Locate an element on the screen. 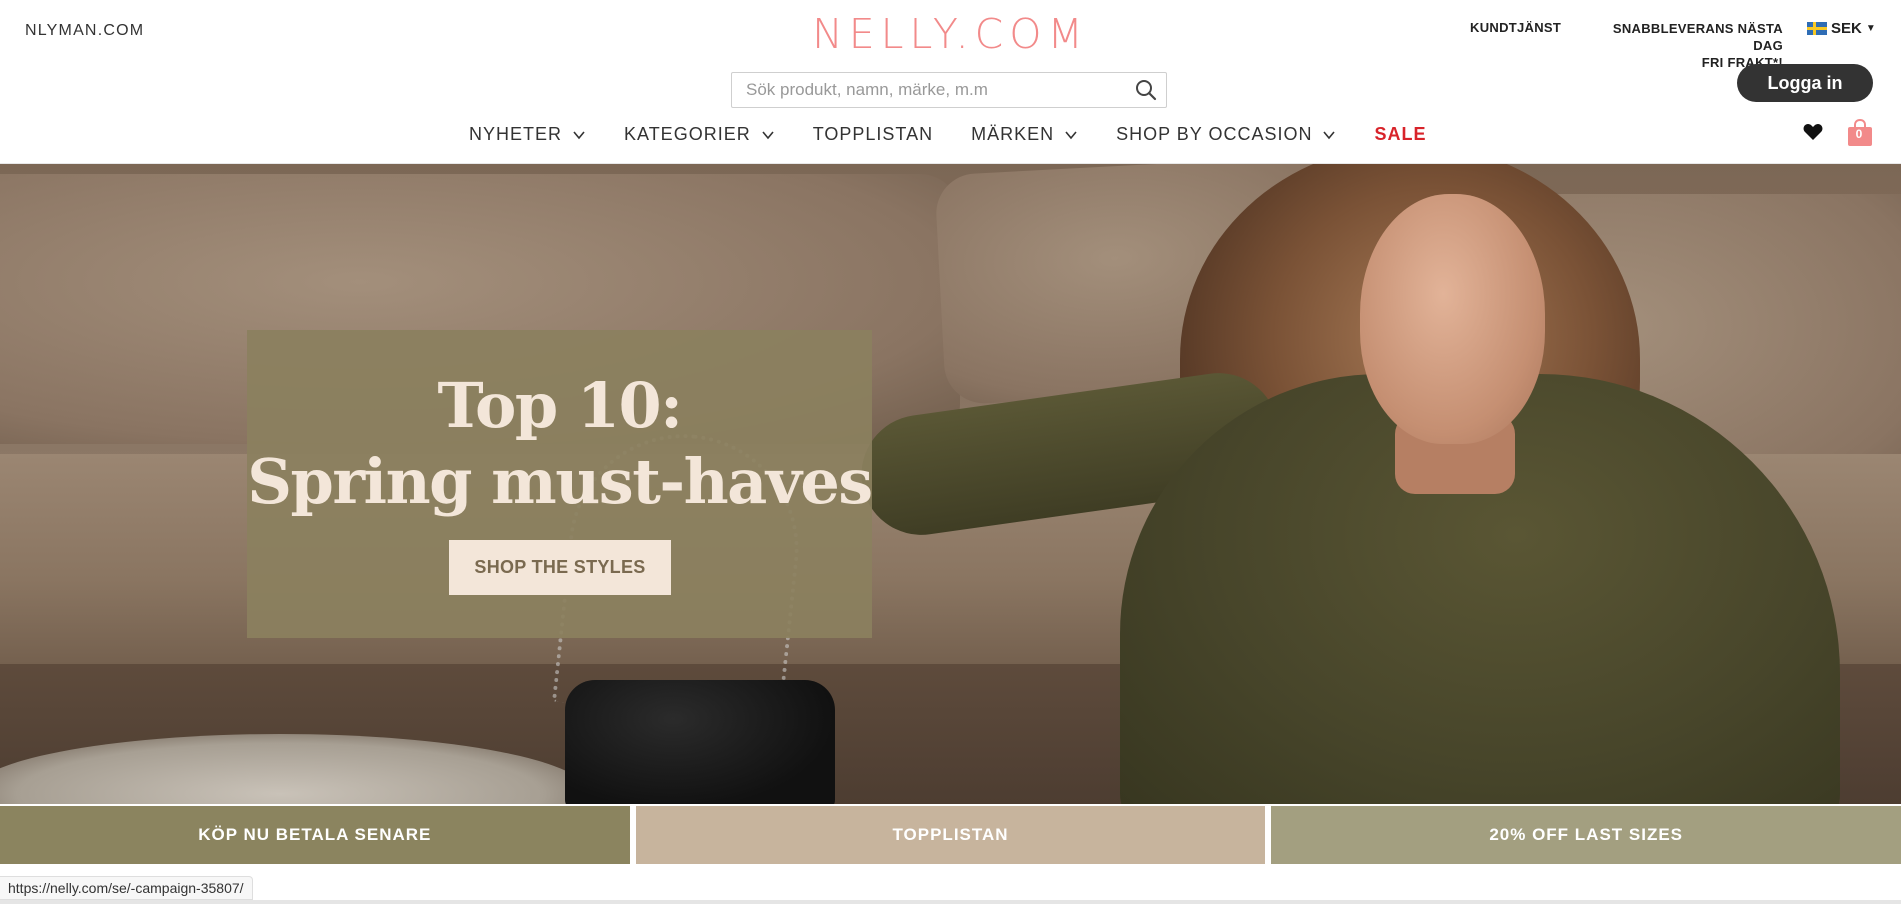  nav-item-topplistan: TOPPLISTAN is located at coordinates (873, 134).